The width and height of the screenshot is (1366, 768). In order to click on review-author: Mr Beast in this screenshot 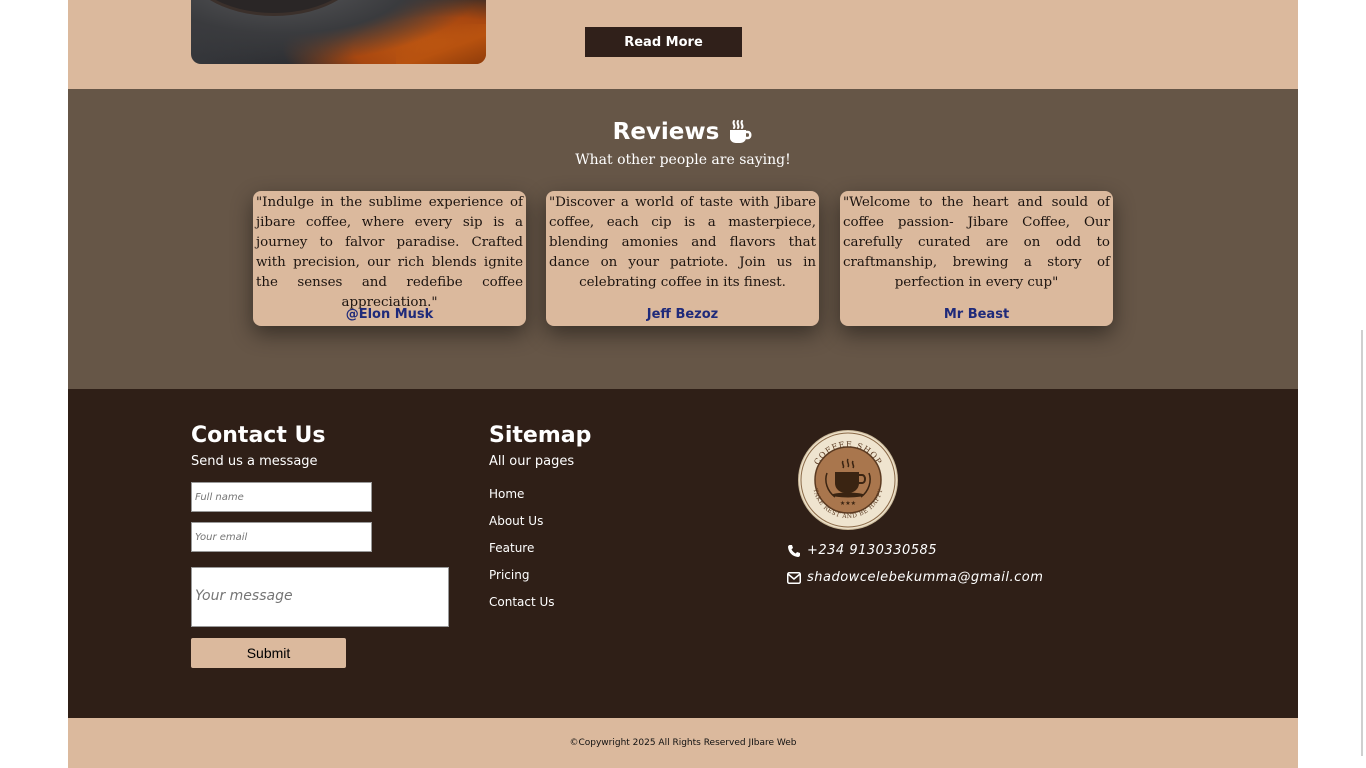, I will do `click(976, 314)`.